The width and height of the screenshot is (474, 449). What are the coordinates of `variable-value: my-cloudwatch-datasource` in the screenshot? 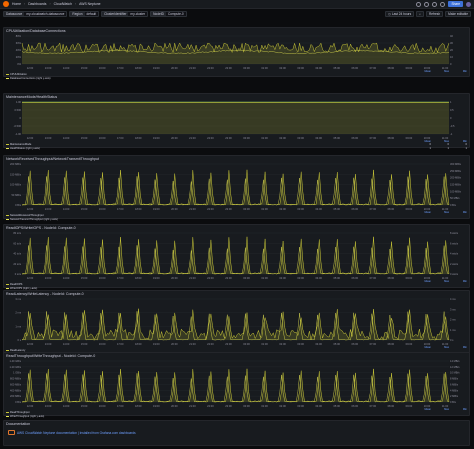 It's located at (45, 14).